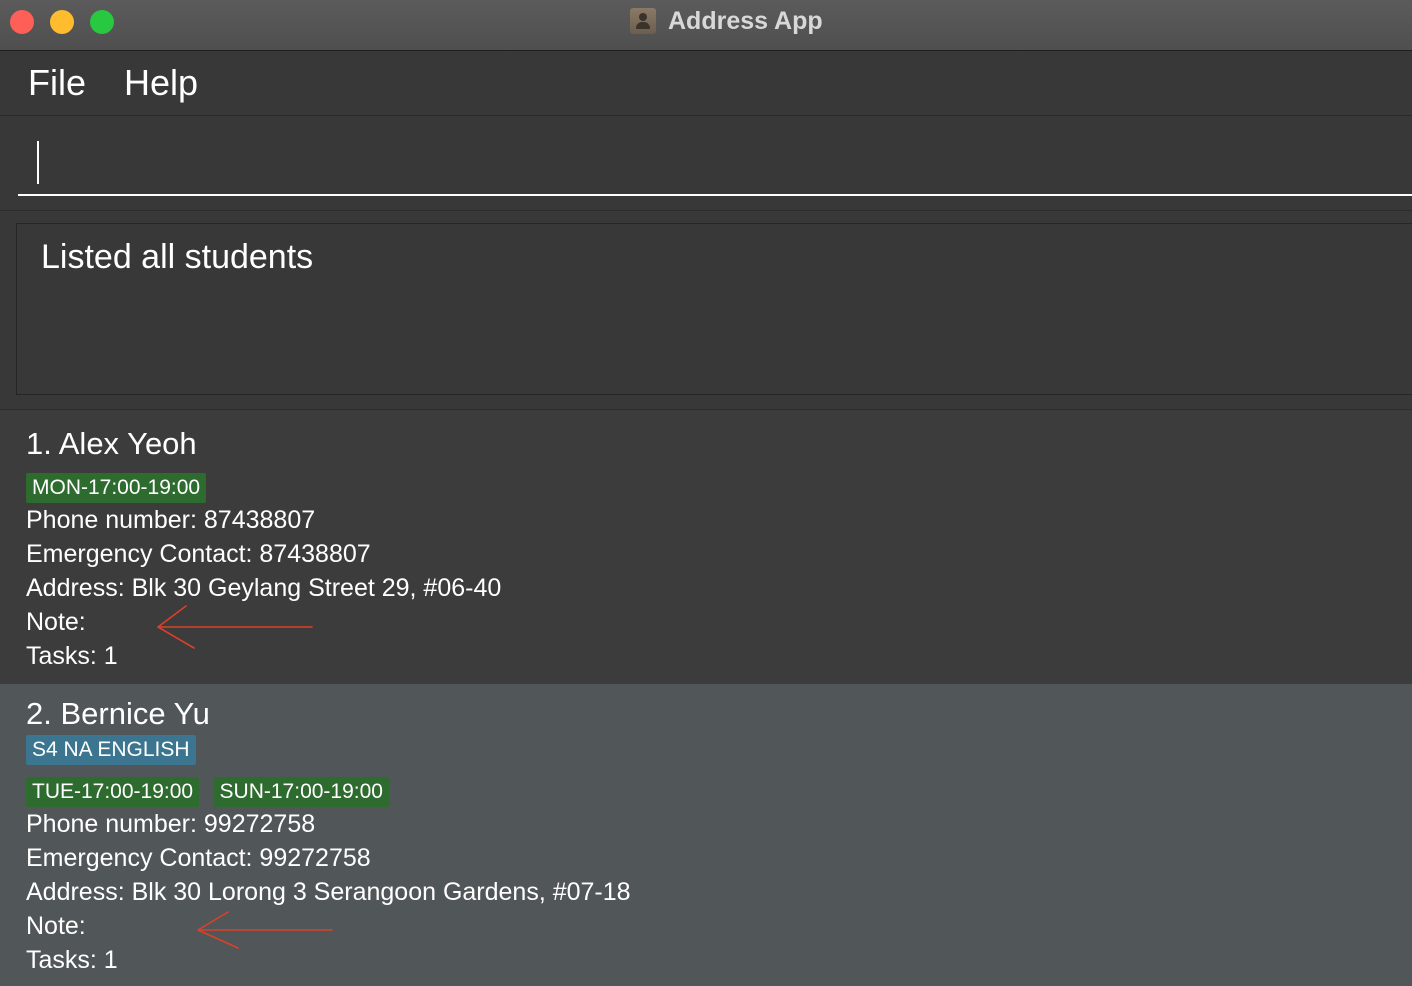  What do you see at coordinates (177, 257) in the screenshot?
I see `result-message: Listed all students` at bounding box center [177, 257].